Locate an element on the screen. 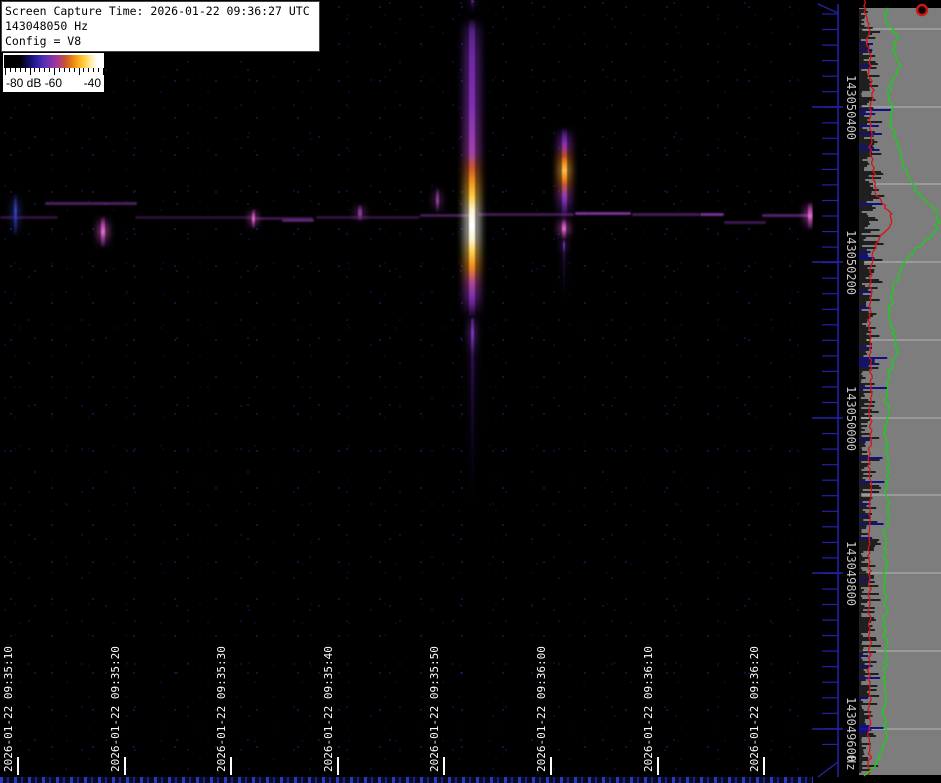 This screenshot has height=783, width=941. freq-axis-label: 143050000 is located at coordinates (851, 419).